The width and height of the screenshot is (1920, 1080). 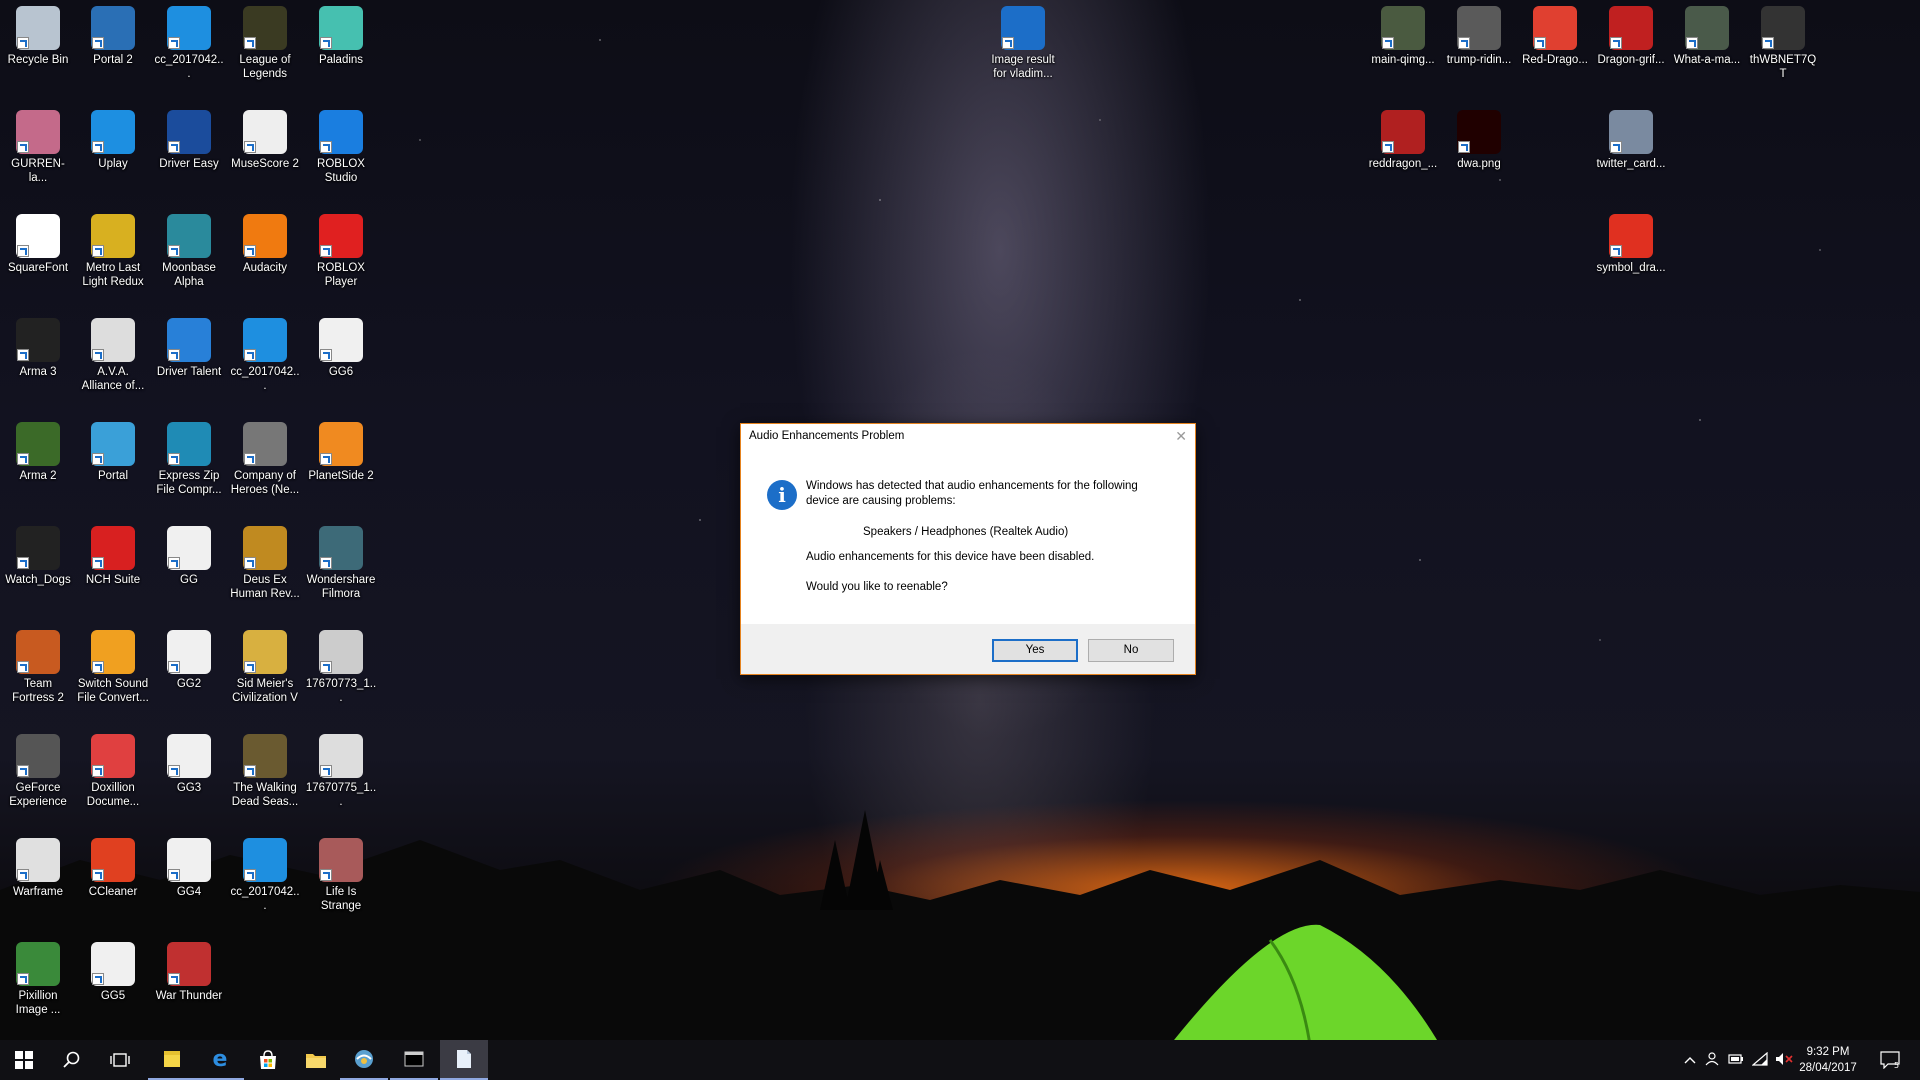 What do you see at coordinates (113, 554) in the screenshot?
I see `desktop-icon: NCH Suite` at bounding box center [113, 554].